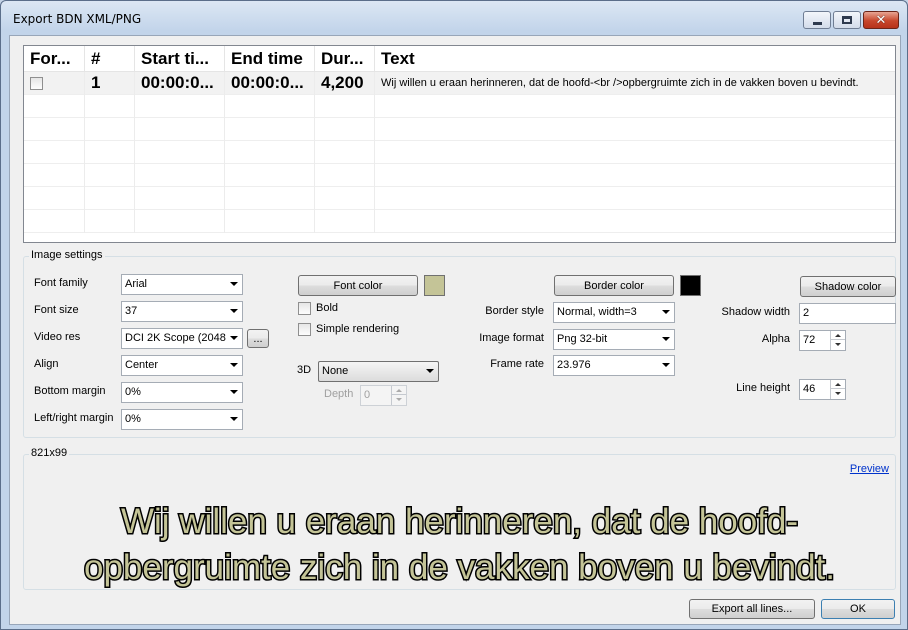 This screenshot has height=630, width=908. What do you see at coordinates (763, 388) in the screenshot?
I see `line-height-label: Line height` at bounding box center [763, 388].